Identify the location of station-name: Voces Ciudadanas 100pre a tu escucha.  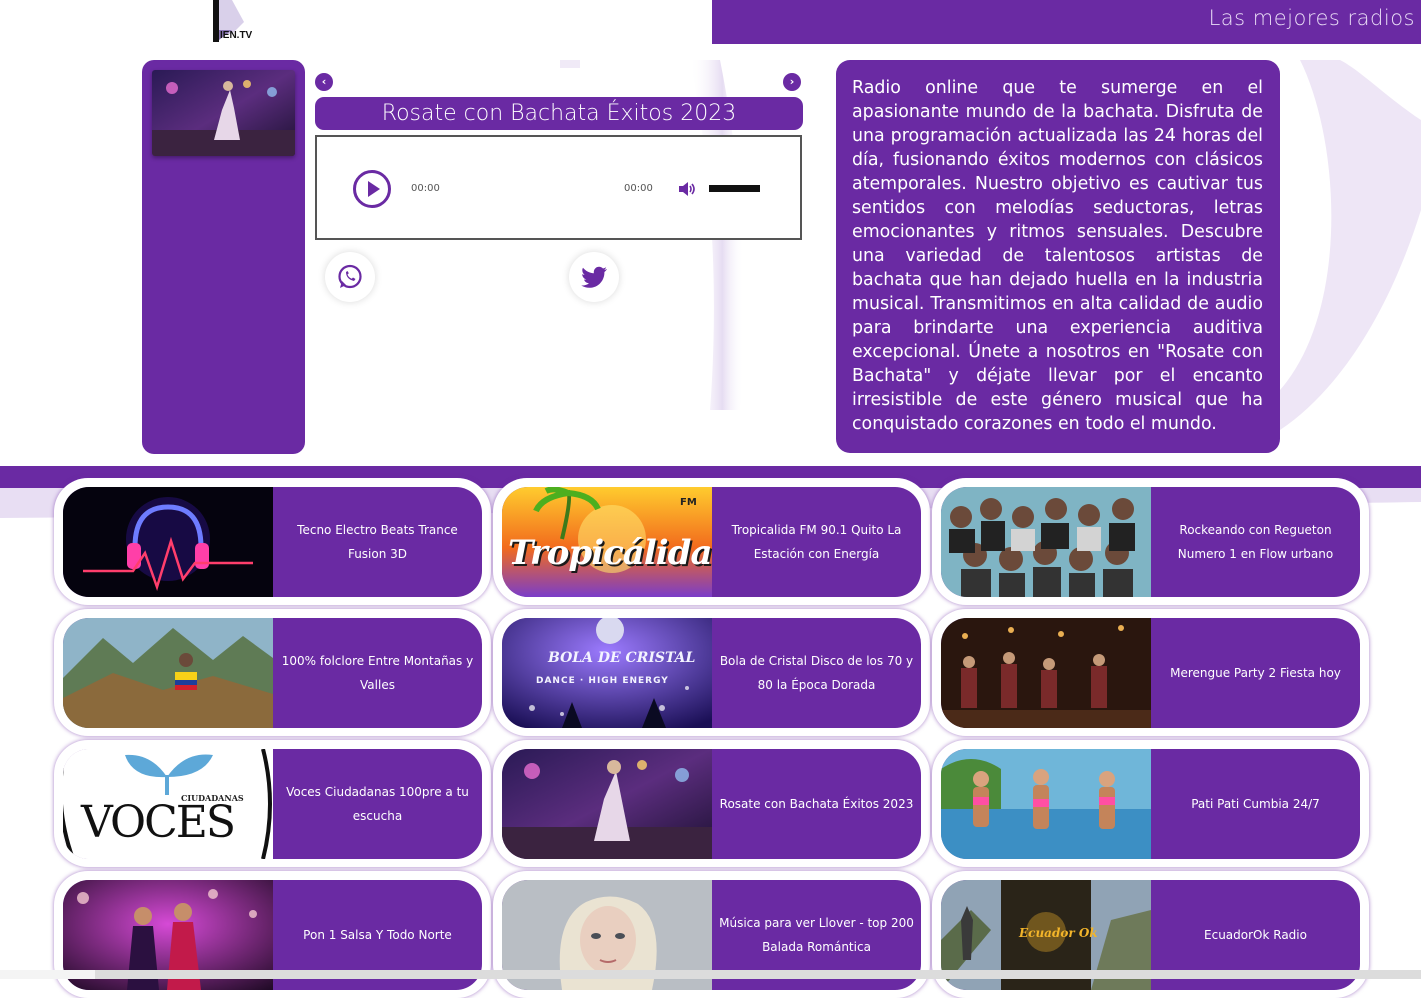
(377, 804).